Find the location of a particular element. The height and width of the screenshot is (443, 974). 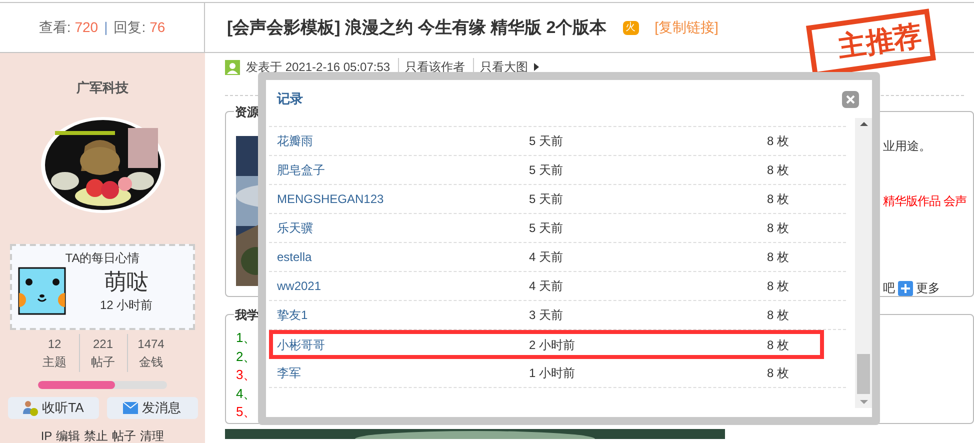

stat-label: 主题 is located at coordinates (54, 363).